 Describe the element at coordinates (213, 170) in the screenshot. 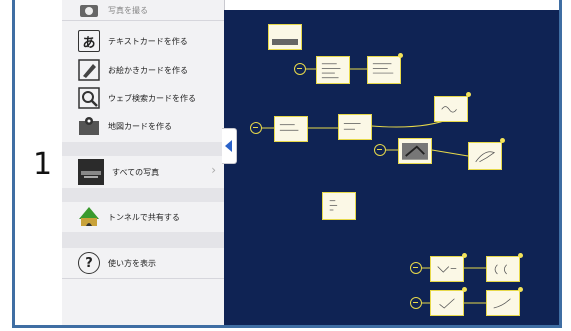

I see `chevron-right-icon: ›` at that location.